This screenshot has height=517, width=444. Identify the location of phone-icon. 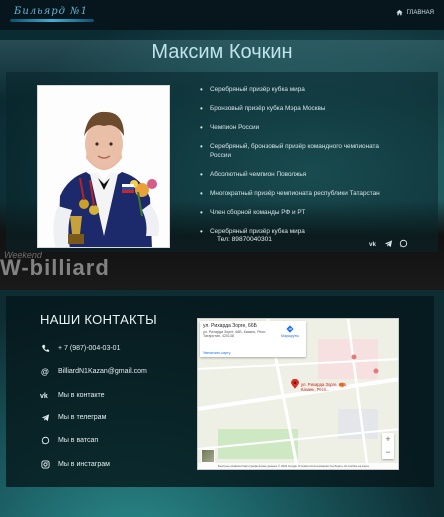
(45, 348).